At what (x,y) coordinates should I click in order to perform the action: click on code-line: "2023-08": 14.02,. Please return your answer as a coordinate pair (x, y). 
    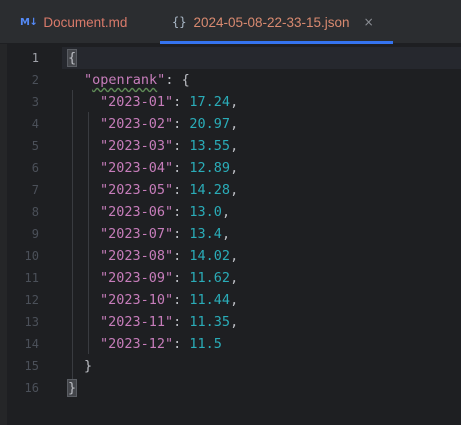
    Looking at the image, I should click on (169, 256).